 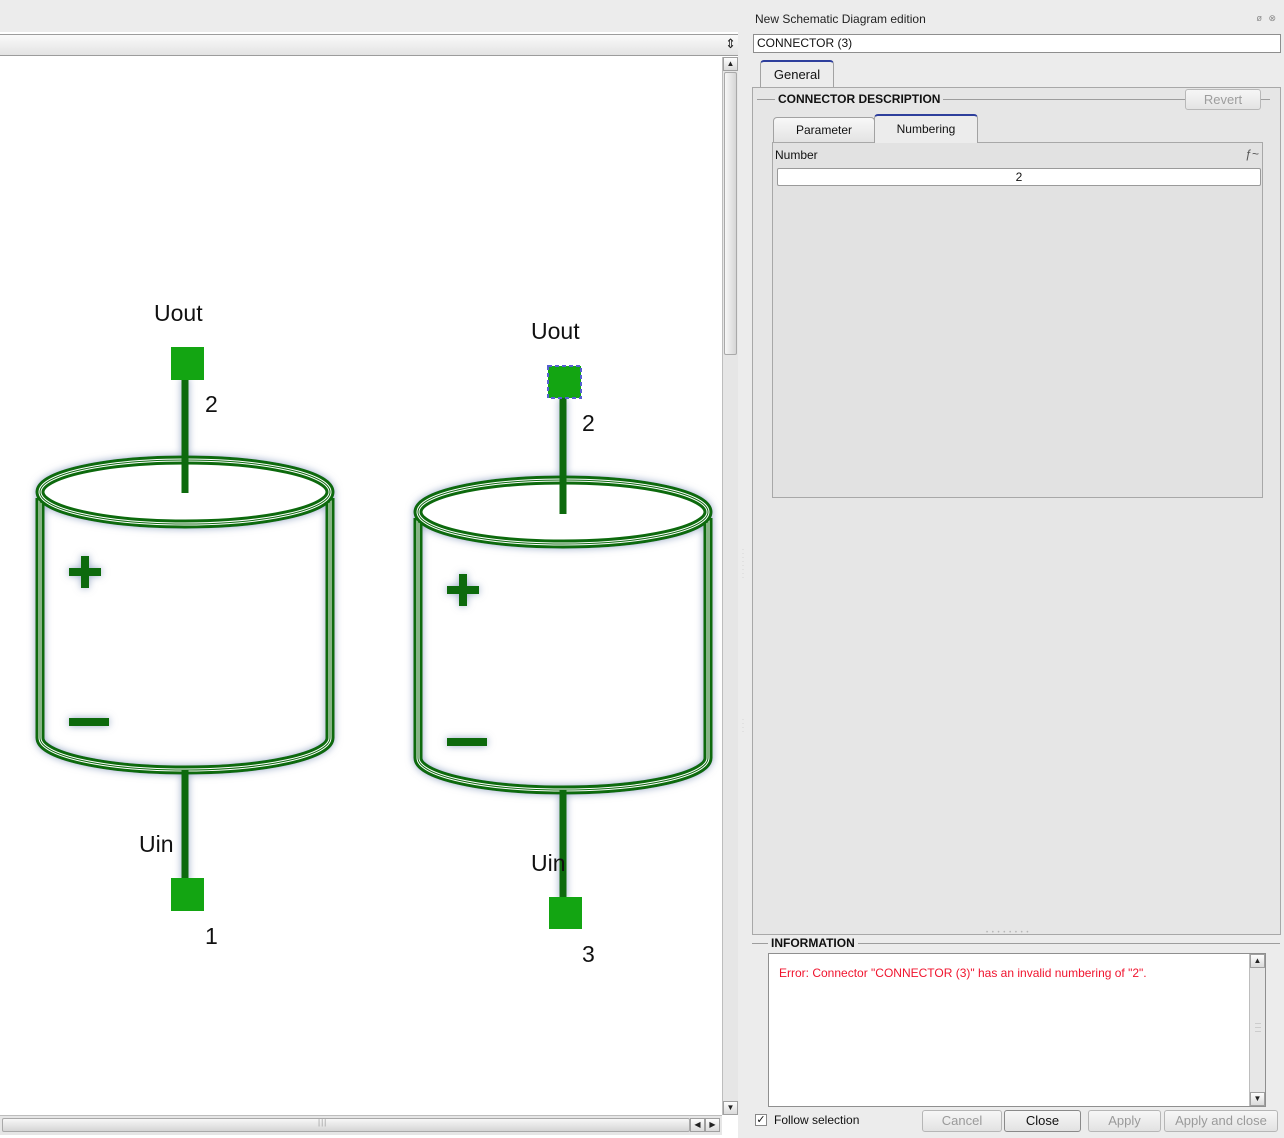 What do you see at coordinates (730, 213) in the screenshot?
I see `vertical-scroll-thumb` at bounding box center [730, 213].